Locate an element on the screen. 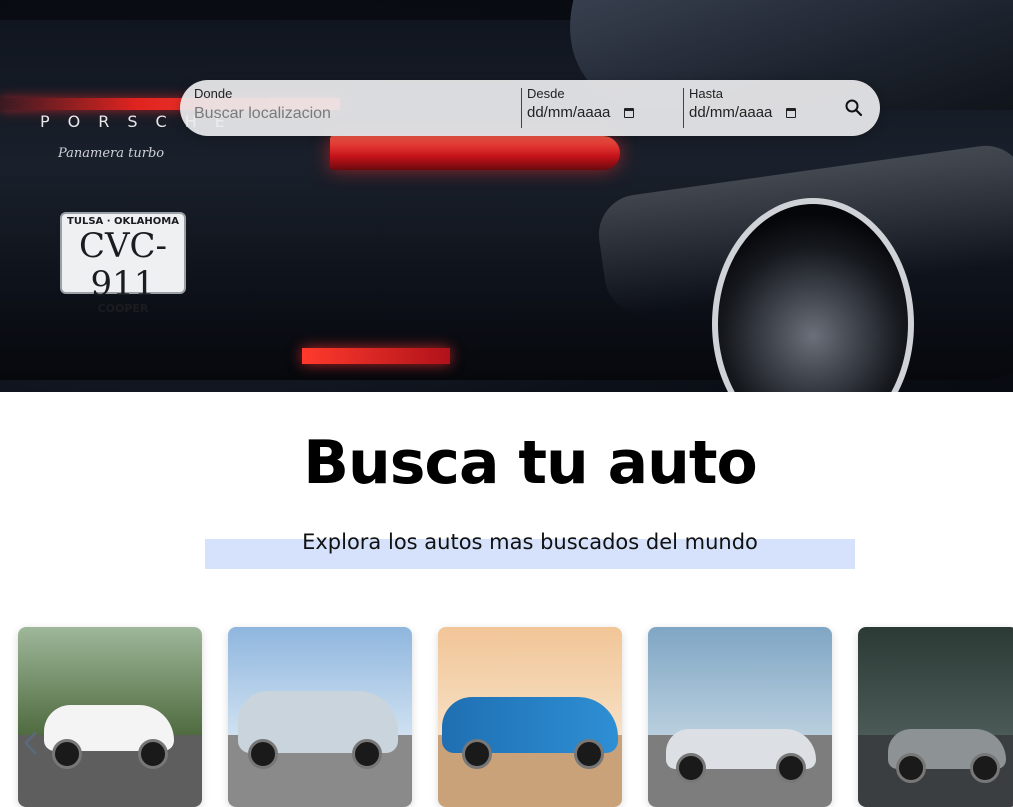 The image size is (1013, 807). plate-bottom: COOPER is located at coordinates (123, 308).